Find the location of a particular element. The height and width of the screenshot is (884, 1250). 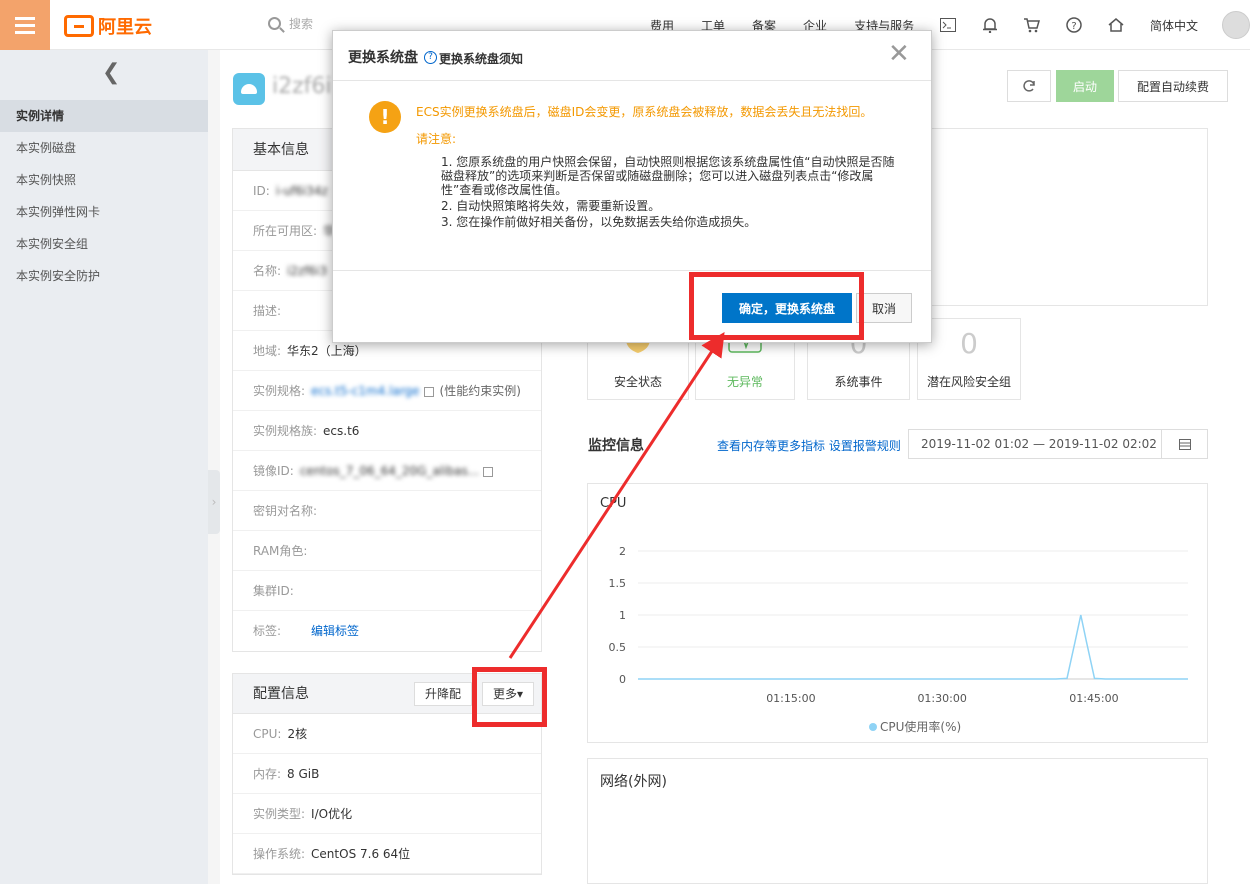

help-icon: ? is located at coordinates (1074, 25).